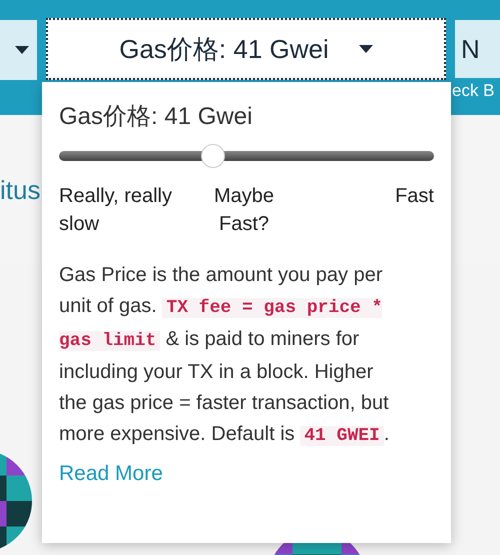 The width and height of the screenshot is (500, 555). What do you see at coordinates (477, 49) in the screenshot?
I see `network-button: N` at bounding box center [477, 49].